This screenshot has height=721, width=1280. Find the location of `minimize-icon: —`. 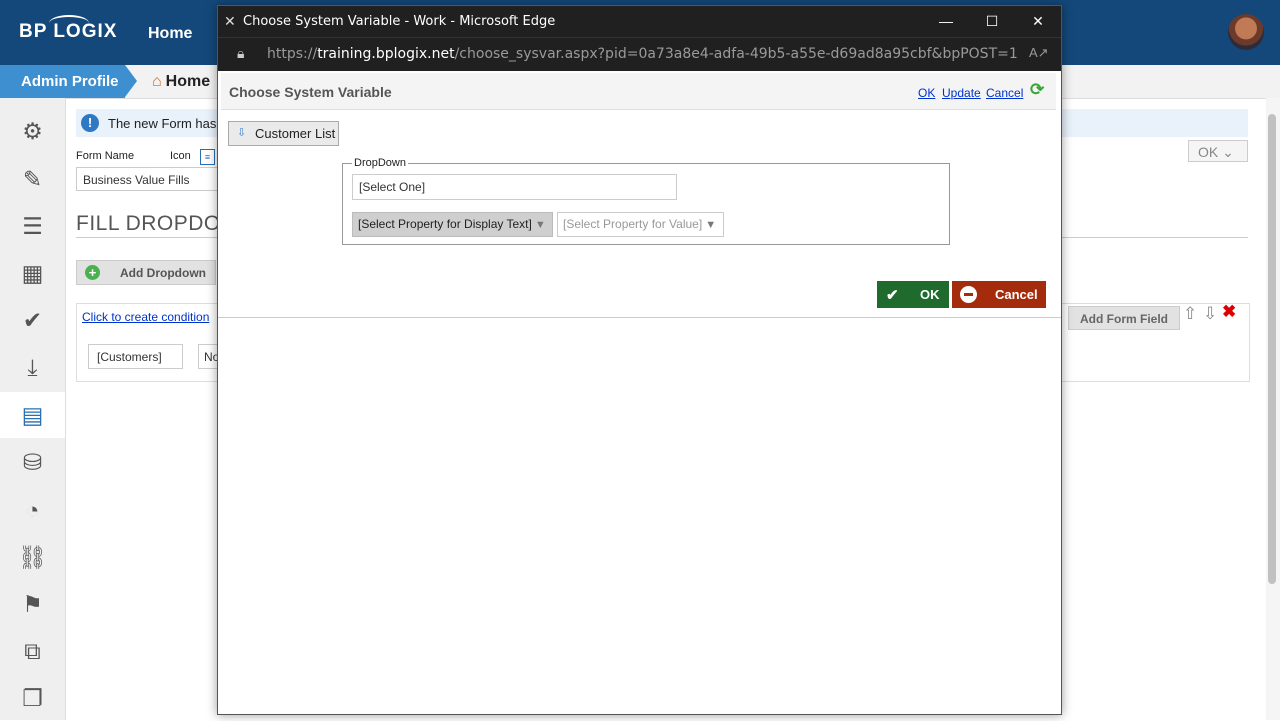

minimize-icon: — is located at coordinates (946, 21).